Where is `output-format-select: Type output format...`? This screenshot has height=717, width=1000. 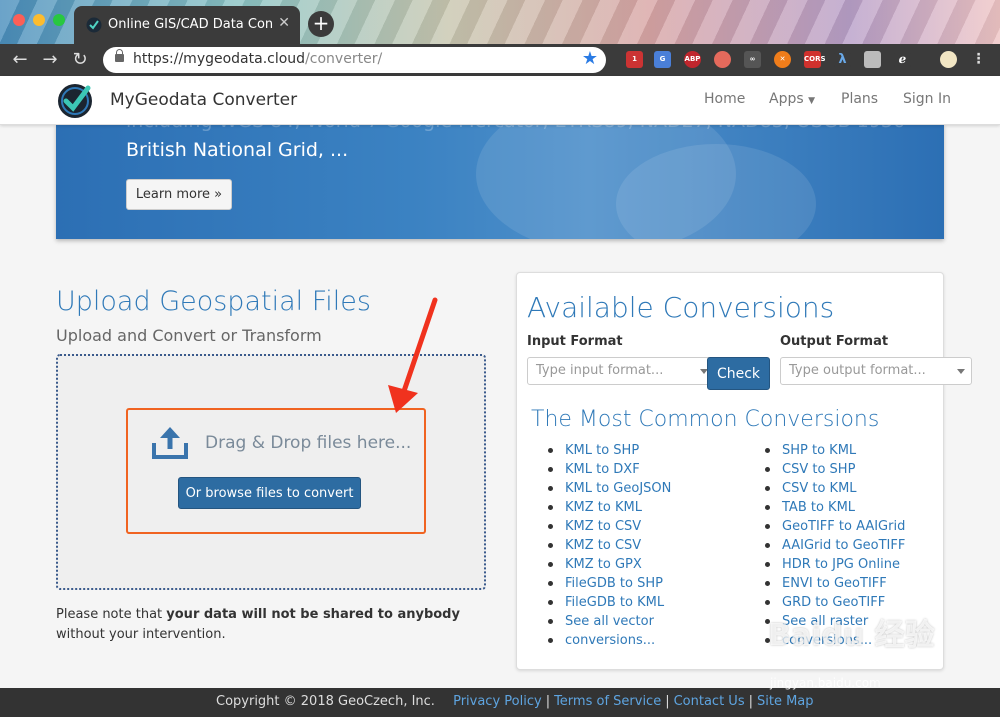
output-format-select: Type output format... is located at coordinates (876, 371).